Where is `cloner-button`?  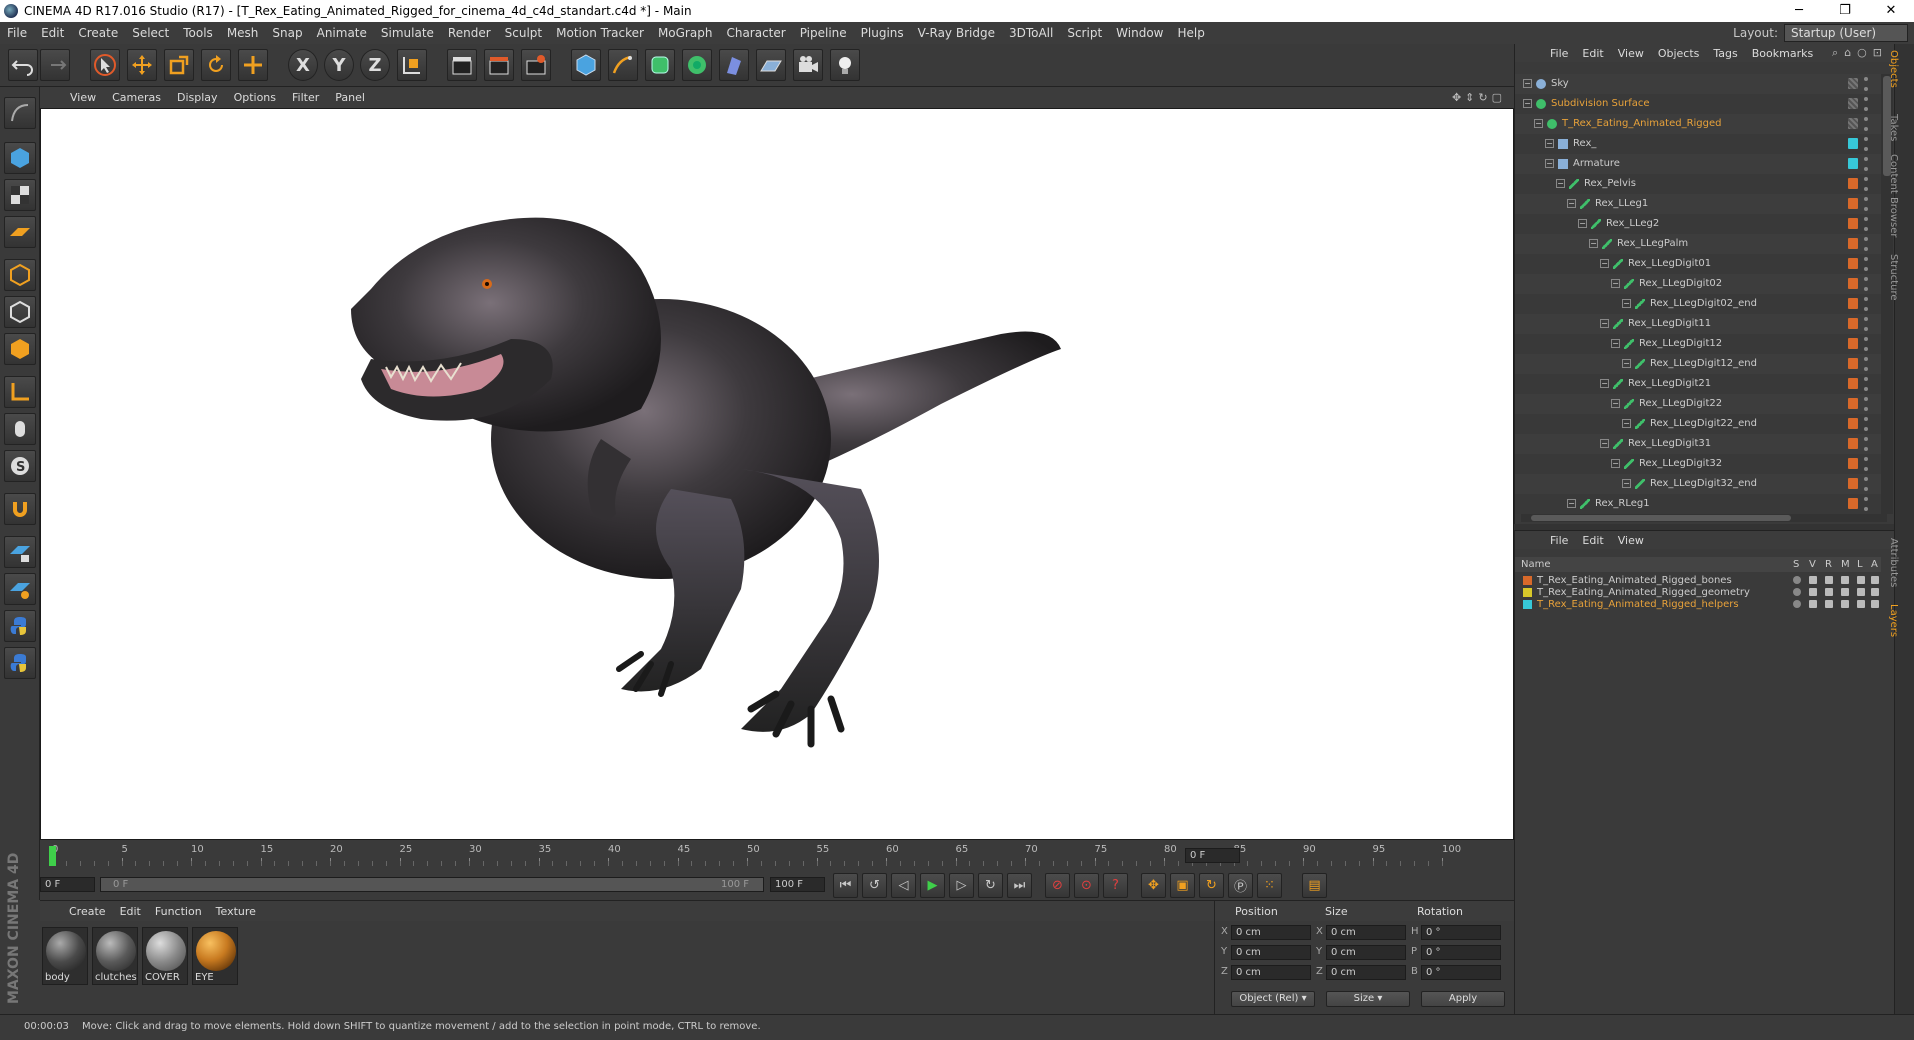 cloner-button is located at coordinates (697, 65).